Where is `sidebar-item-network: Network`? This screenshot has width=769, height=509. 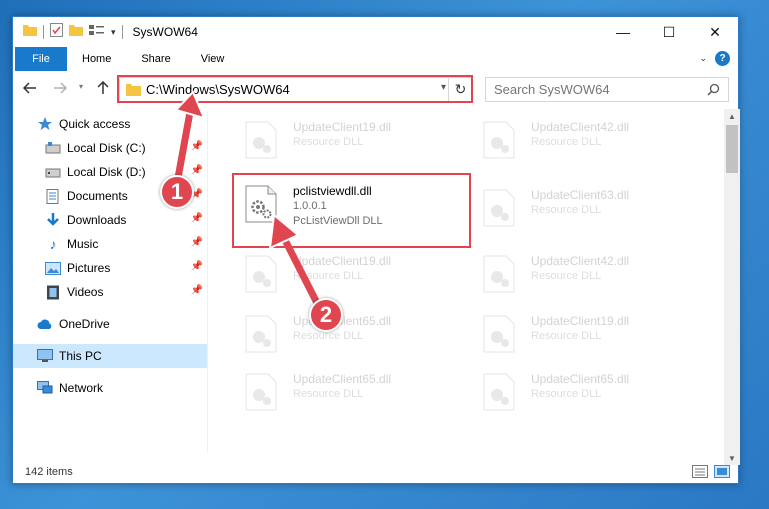 sidebar-item-network: Network is located at coordinates (110, 388).